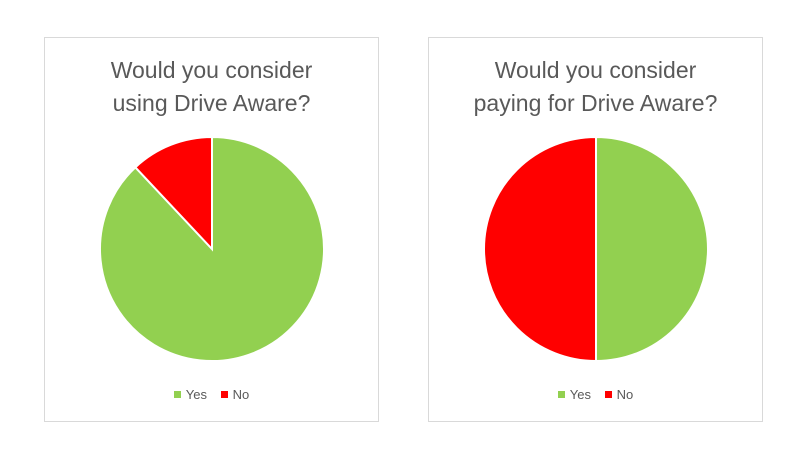 This screenshot has height=465, width=800. Describe the element at coordinates (595, 103) in the screenshot. I see `chart-title-line-2: paying for Drive Aware?` at that location.